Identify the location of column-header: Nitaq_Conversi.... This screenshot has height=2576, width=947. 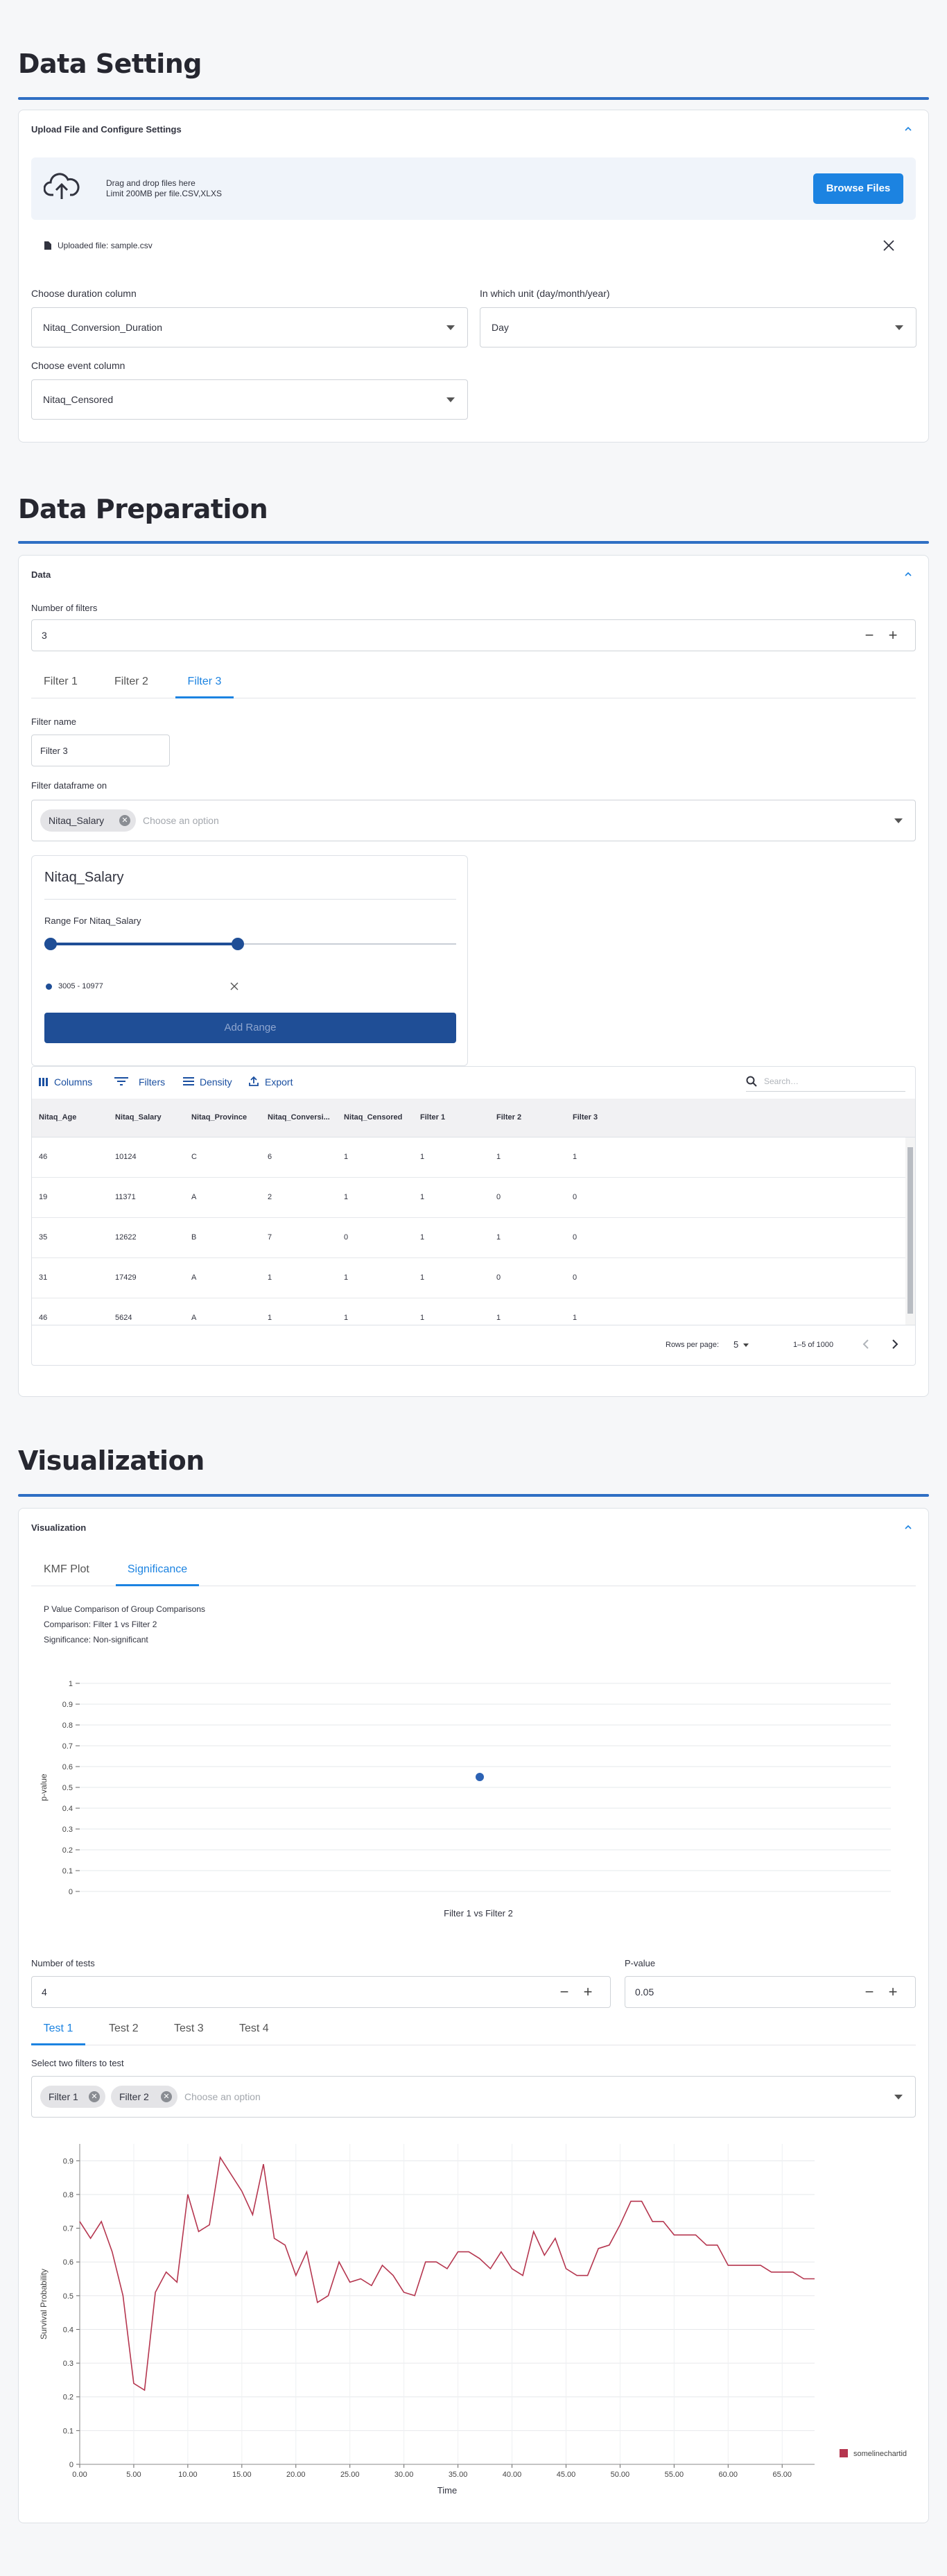
(299, 1117).